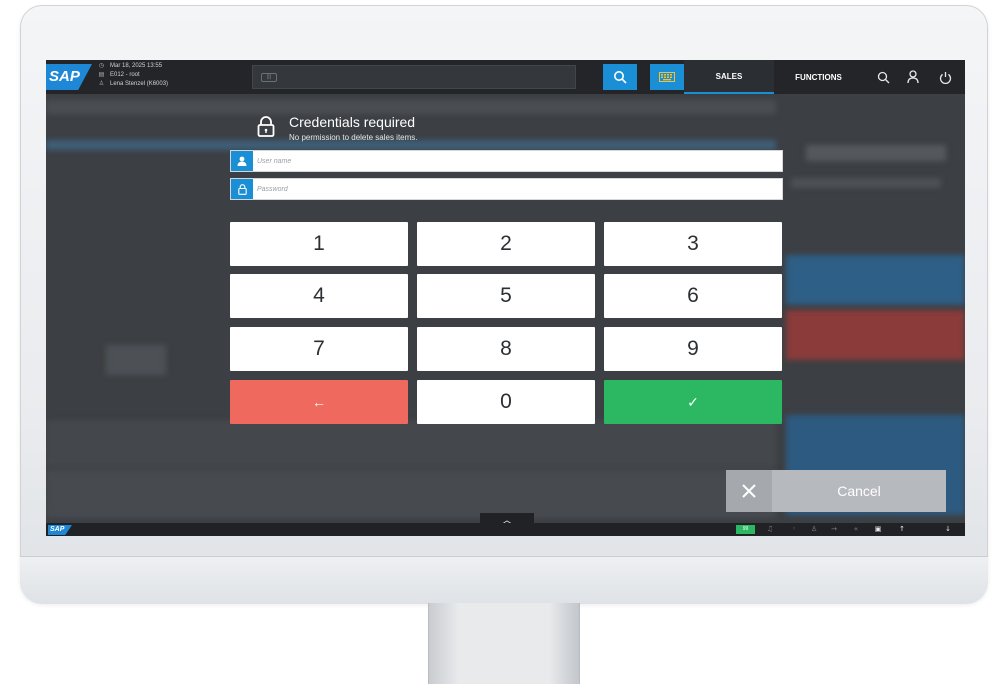 The width and height of the screenshot is (992, 684). I want to click on background-panel-blue, so click(875, 280).